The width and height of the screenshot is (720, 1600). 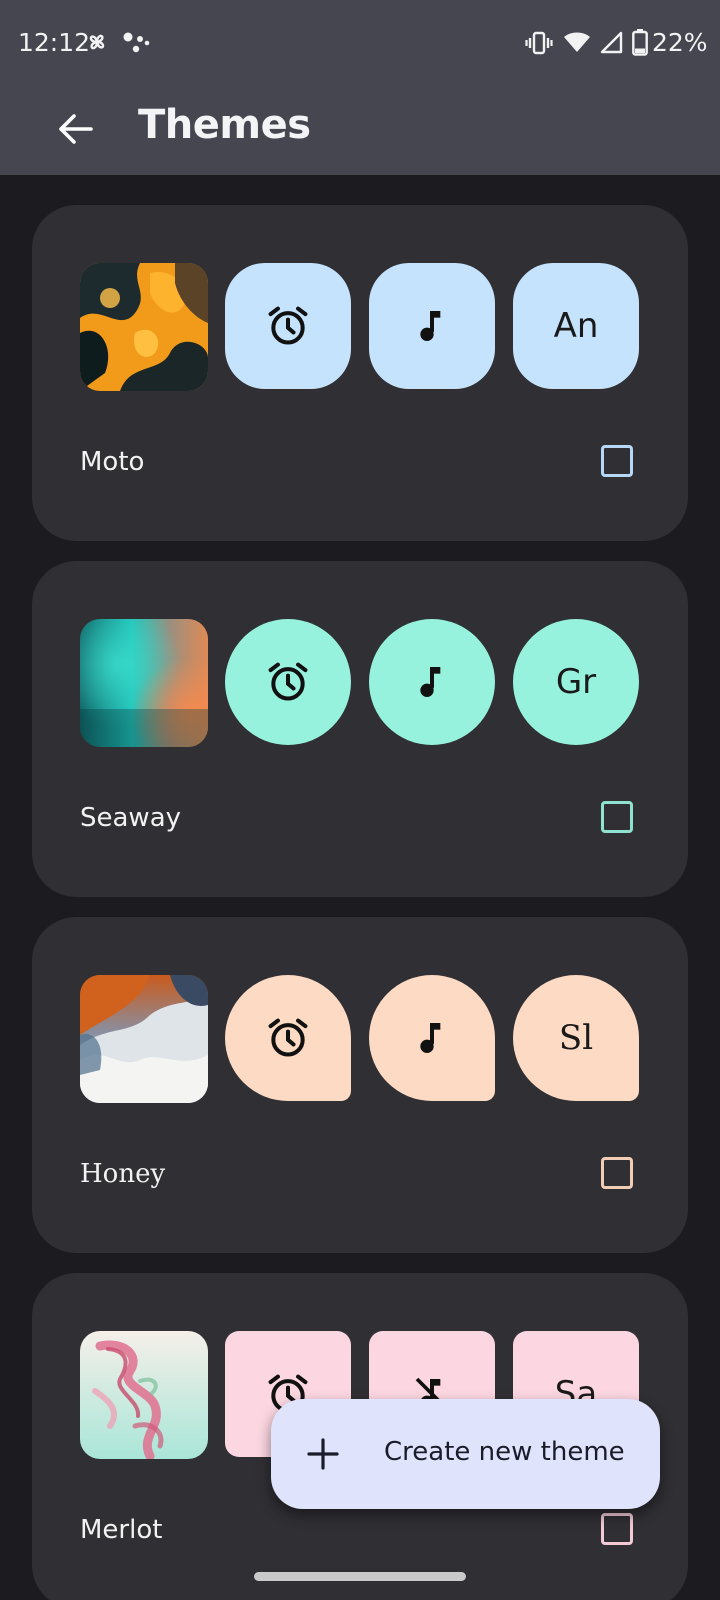 I want to click on font-sample: Sl, so click(x=576, y=1038).